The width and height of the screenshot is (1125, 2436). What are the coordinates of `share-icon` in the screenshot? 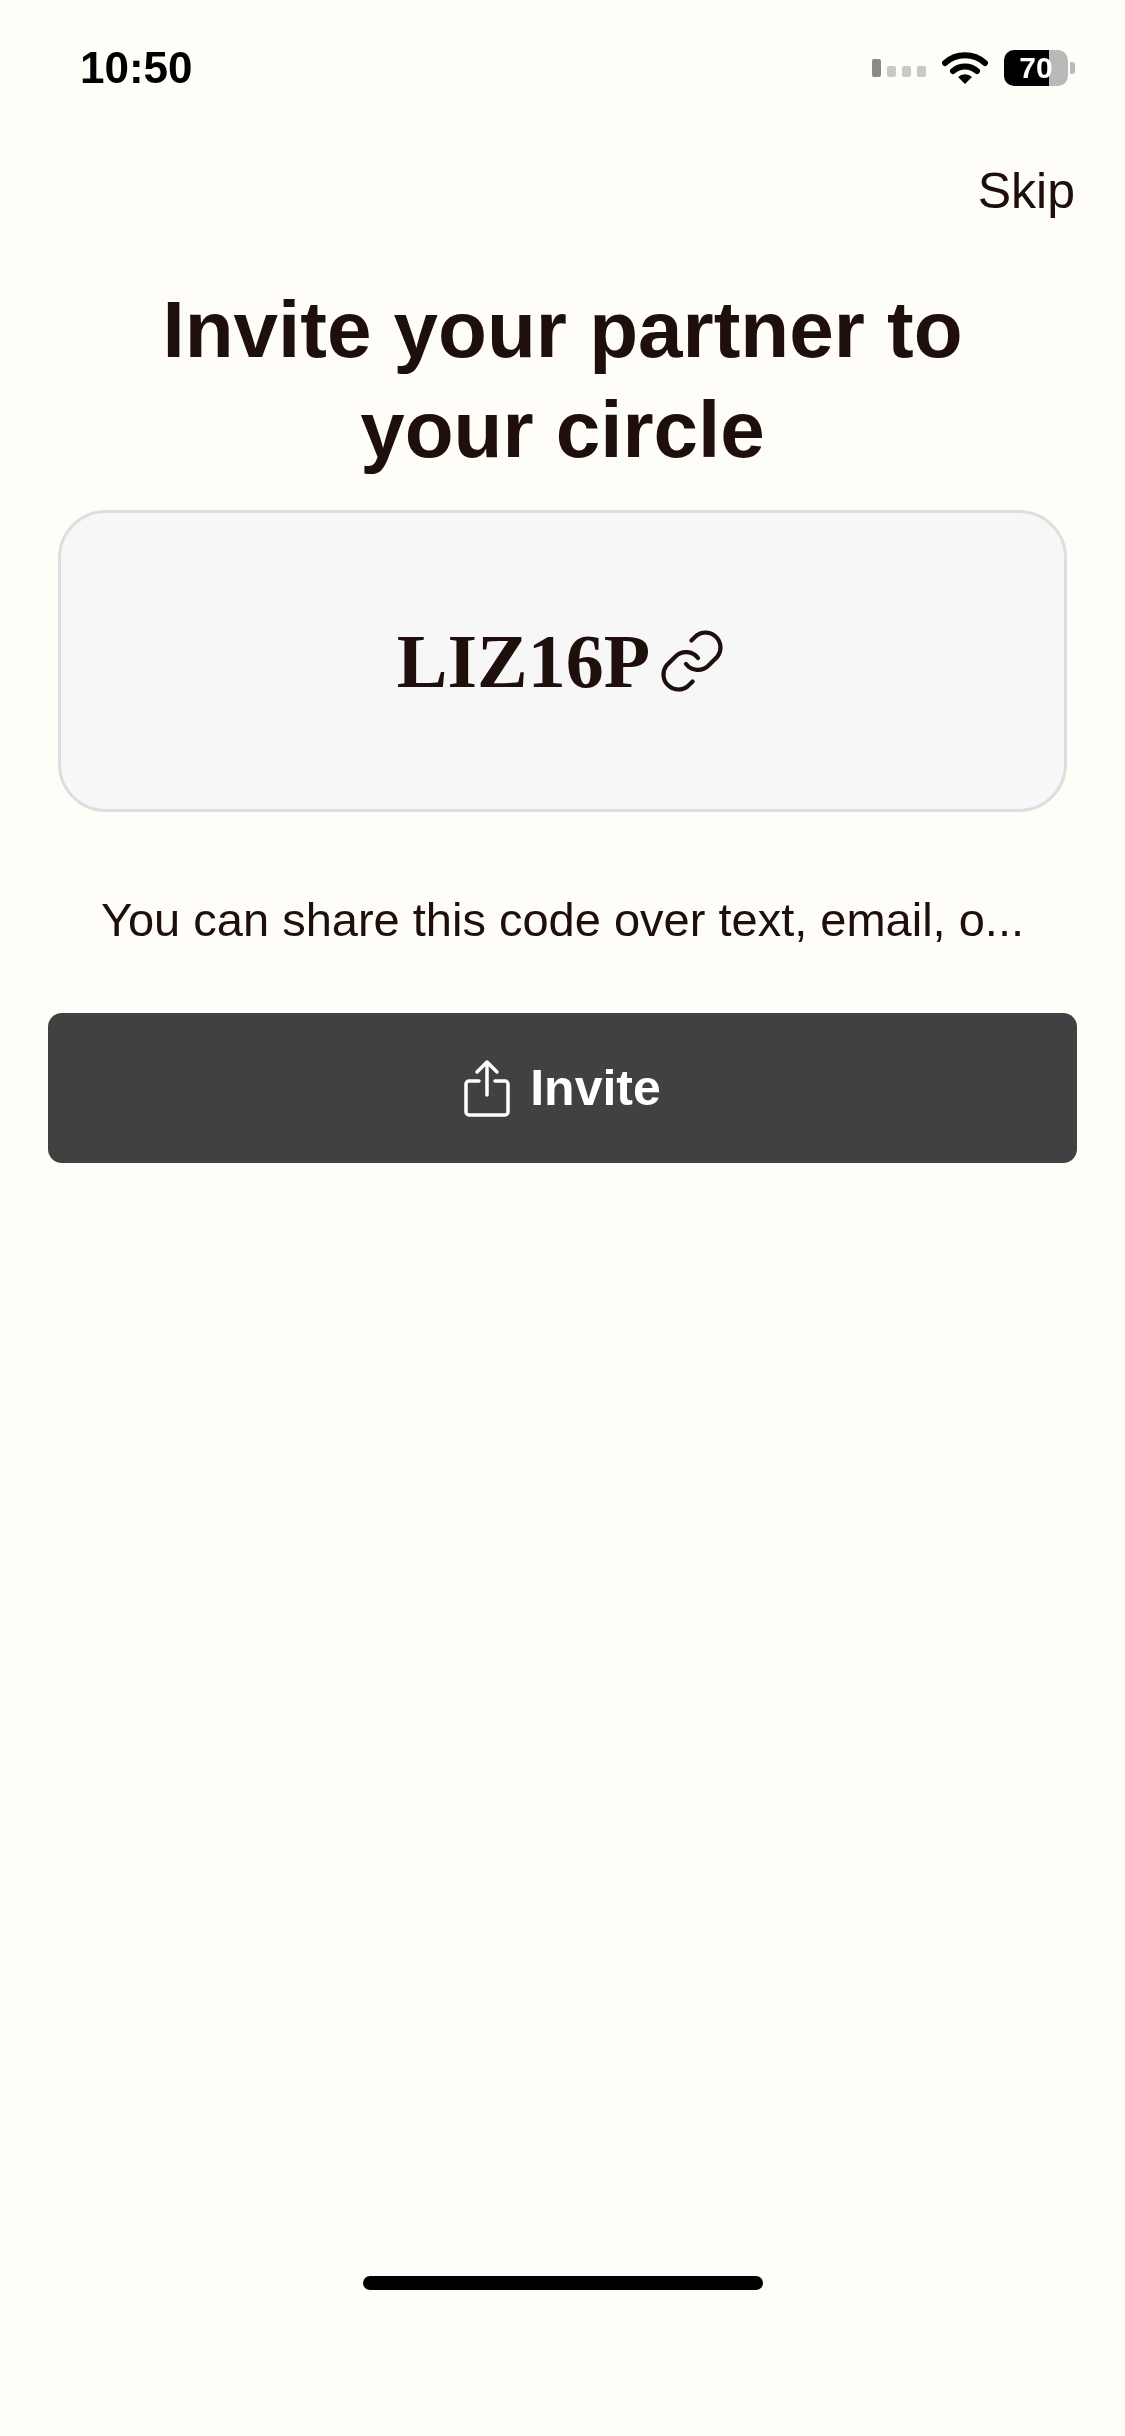 It's located at (487, 1088).